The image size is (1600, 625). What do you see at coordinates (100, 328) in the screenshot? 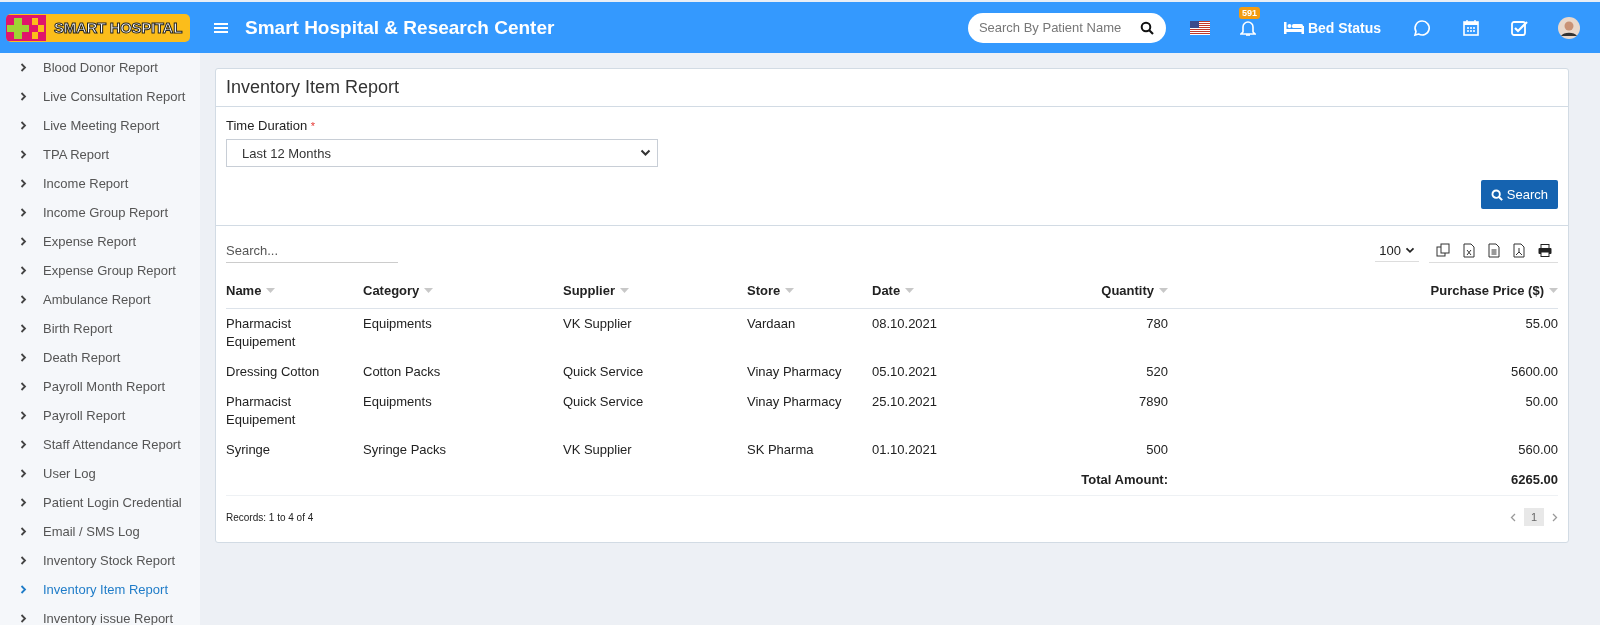
I see `sidebar-item: Birth Report` at bounding box center [100, 328].